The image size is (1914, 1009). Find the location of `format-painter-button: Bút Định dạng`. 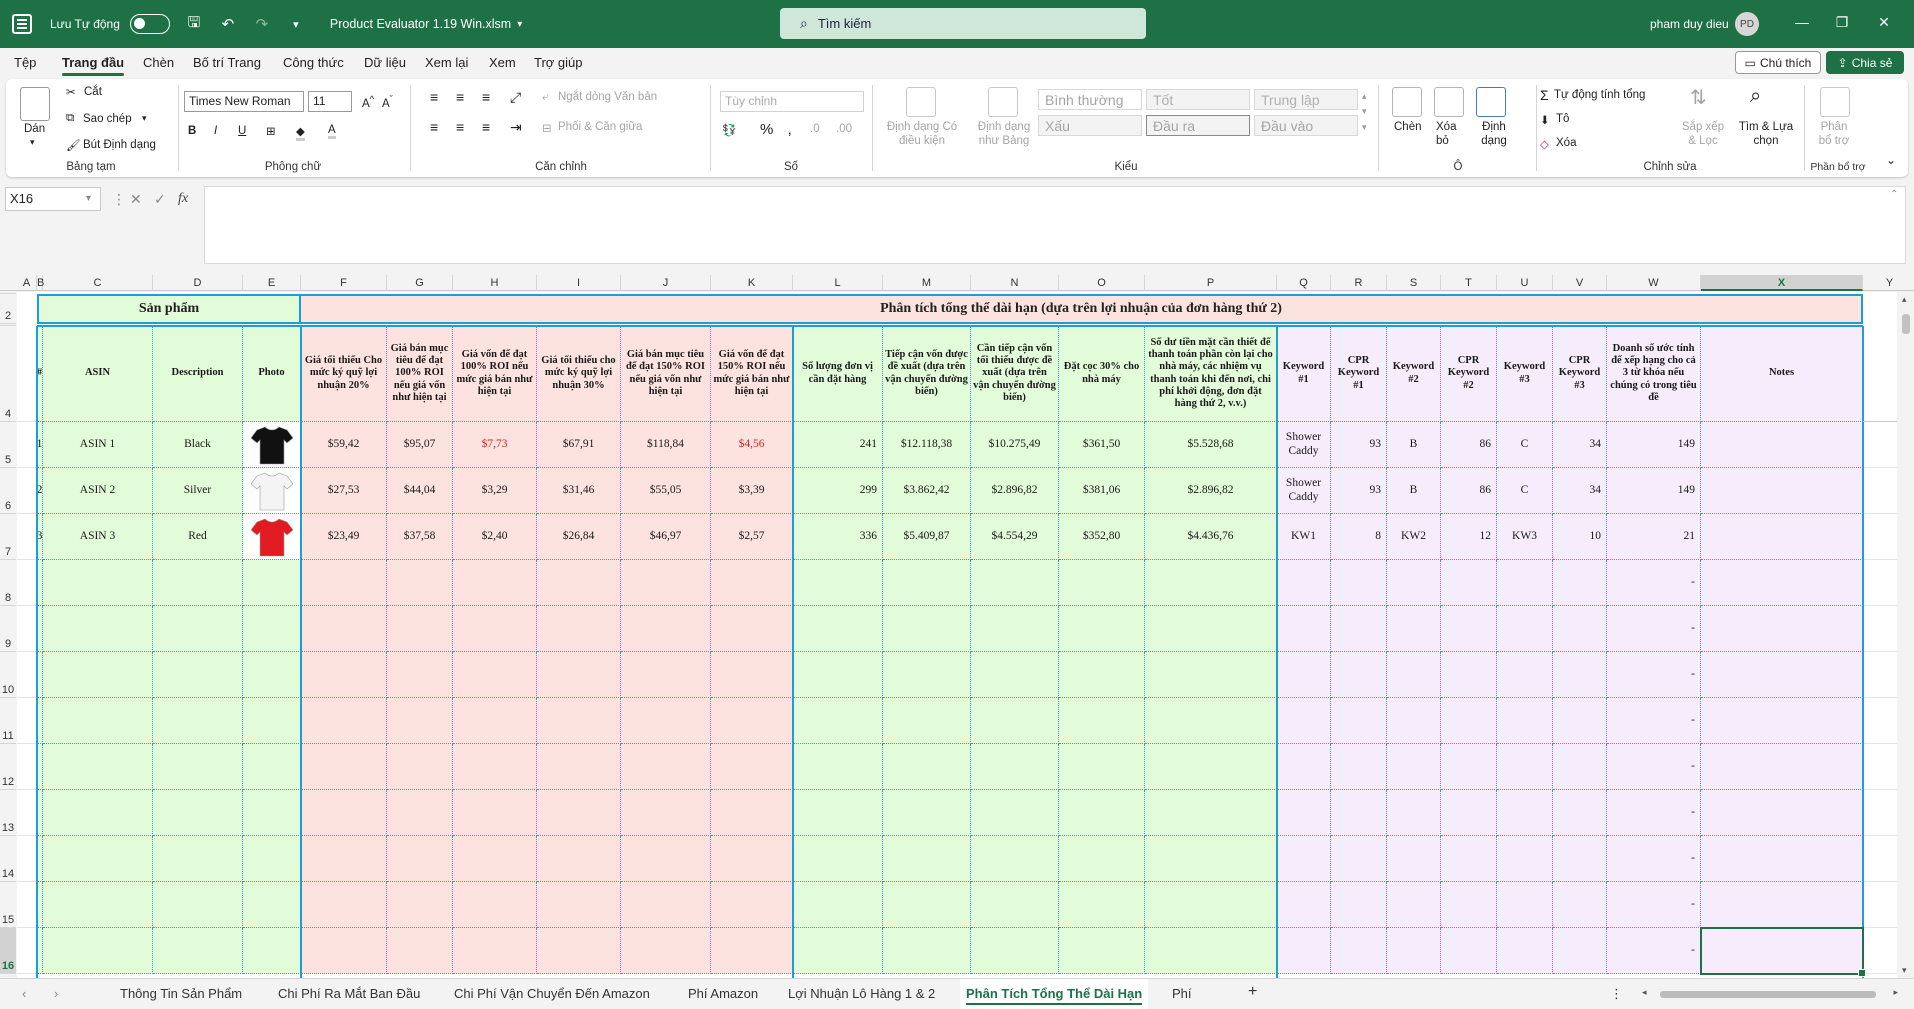

format-painter-button: Bút Định dạng is located at coordinates (119, 145).